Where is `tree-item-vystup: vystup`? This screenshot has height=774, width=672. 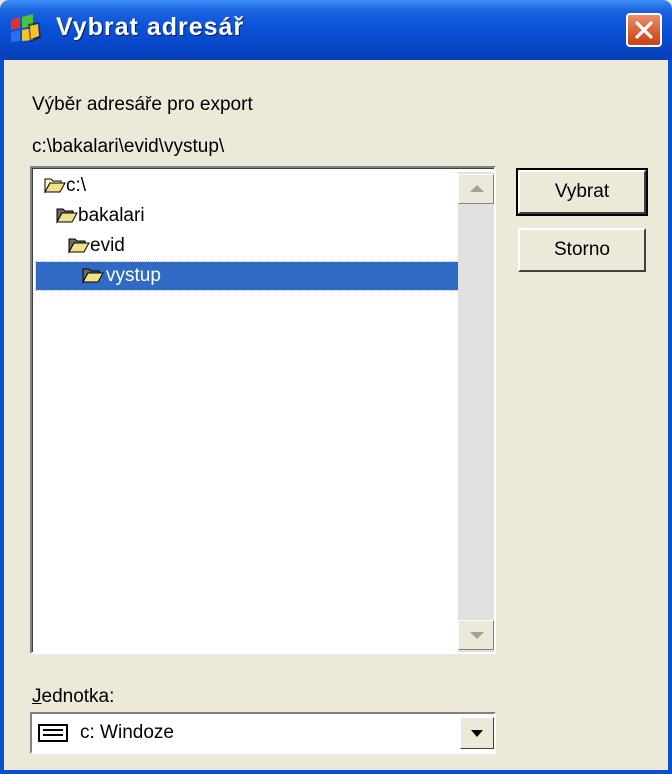
tree-item-vystup: vystup is located at coordinates (248, 276).